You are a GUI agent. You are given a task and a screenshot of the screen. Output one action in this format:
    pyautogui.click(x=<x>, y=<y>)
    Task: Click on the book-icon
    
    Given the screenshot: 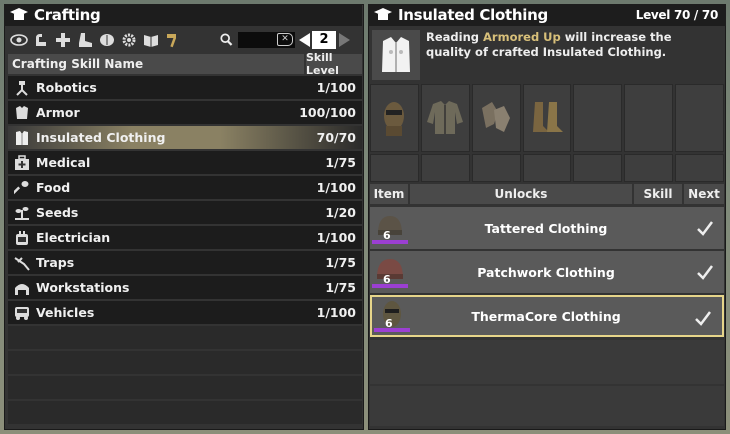 What is the action you would take?
    pyautogui.click(x=151, y=40)
    